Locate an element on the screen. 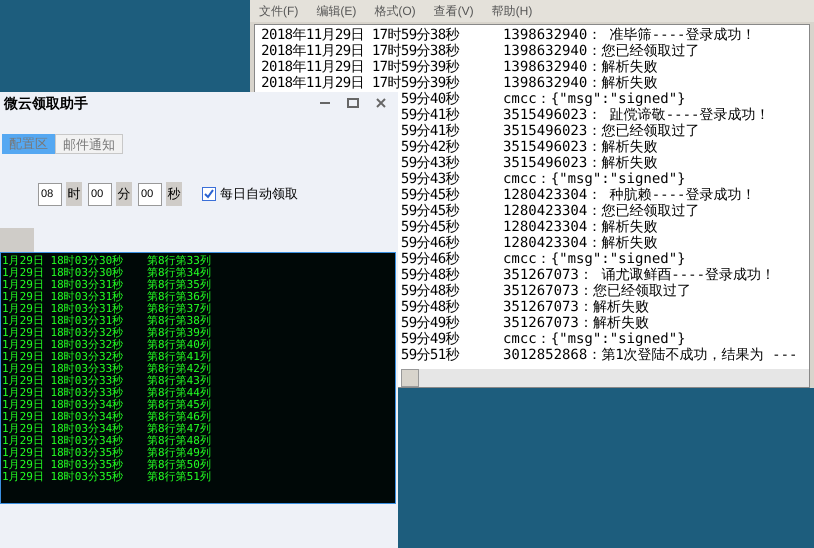 The width and height of the screenshot is (814, 548). log-time: 59分42秒 is located at coordinates (429, 147).